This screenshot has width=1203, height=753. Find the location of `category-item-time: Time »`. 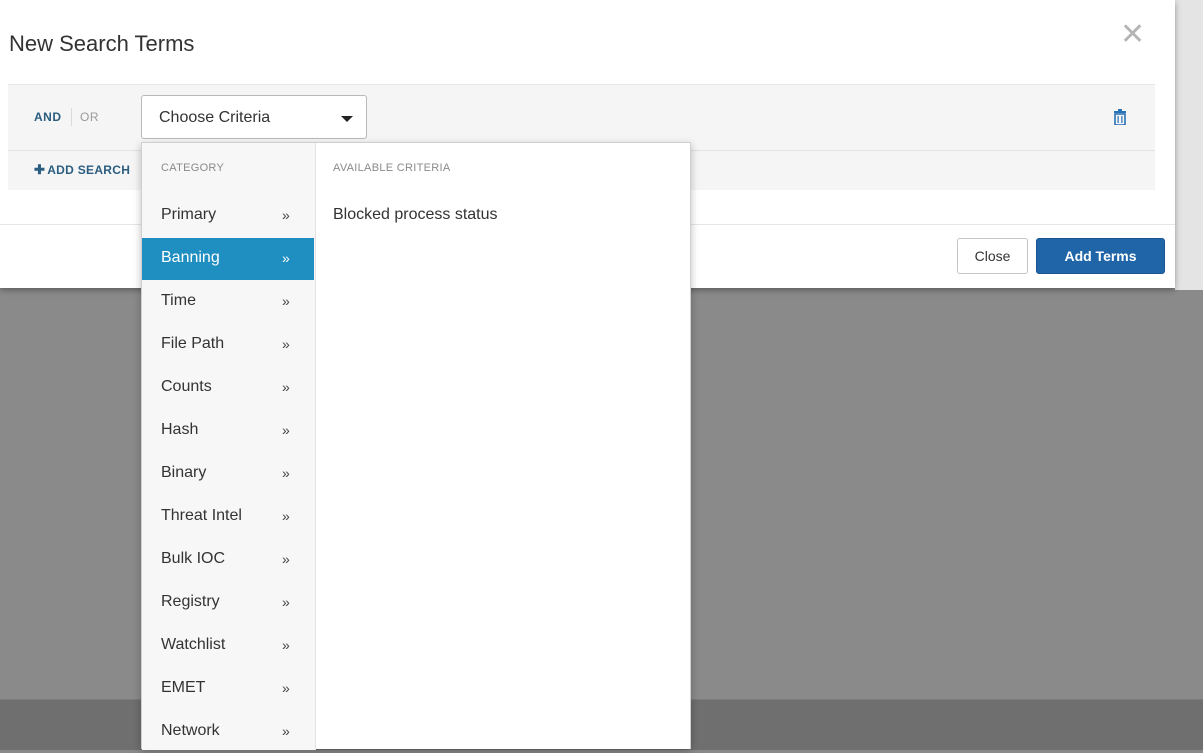

category-item-time: Time » is located at coordinates (228, 302).